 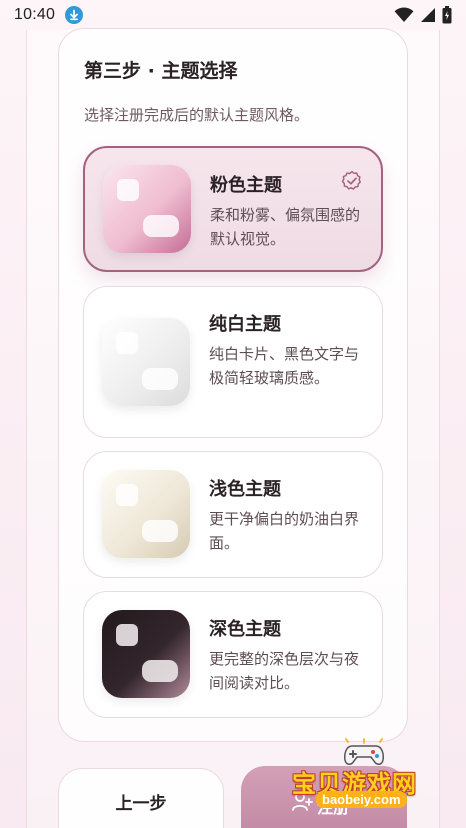 I want to click on step-subtitle: 选择注册完成后的默认主题风格。, so click(x=197, y=115).